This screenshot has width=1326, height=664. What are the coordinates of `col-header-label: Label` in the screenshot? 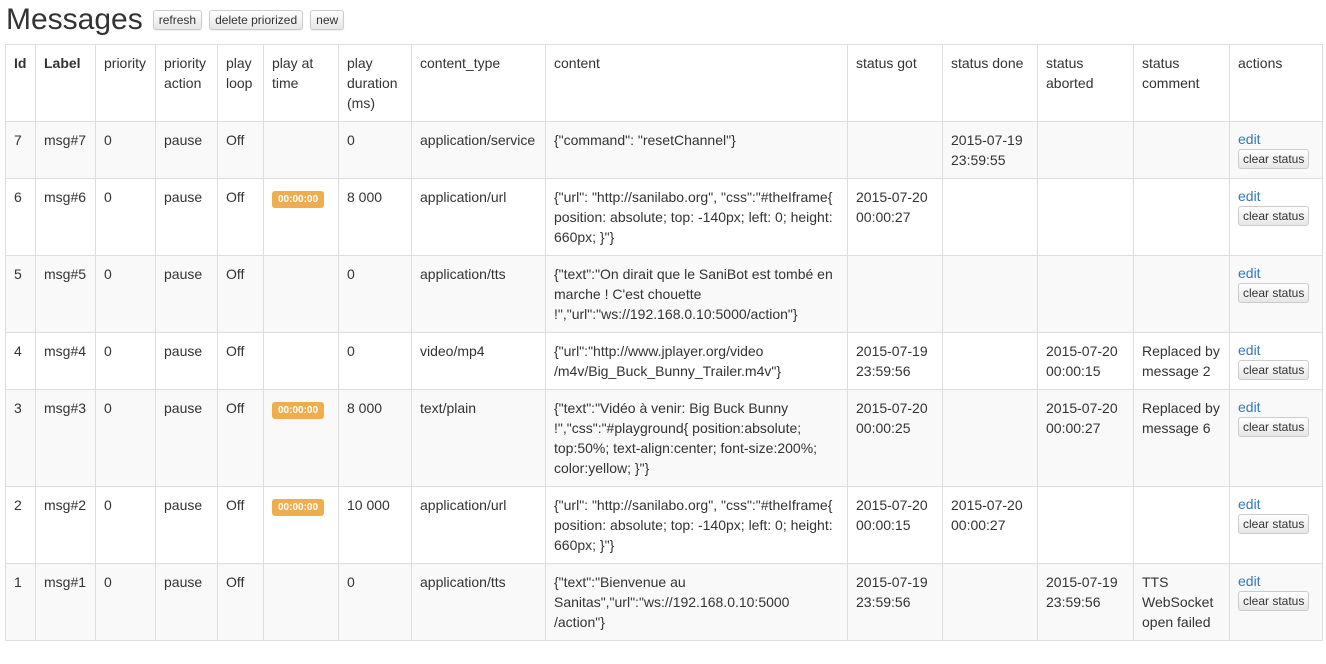 It's located at (65, 83).